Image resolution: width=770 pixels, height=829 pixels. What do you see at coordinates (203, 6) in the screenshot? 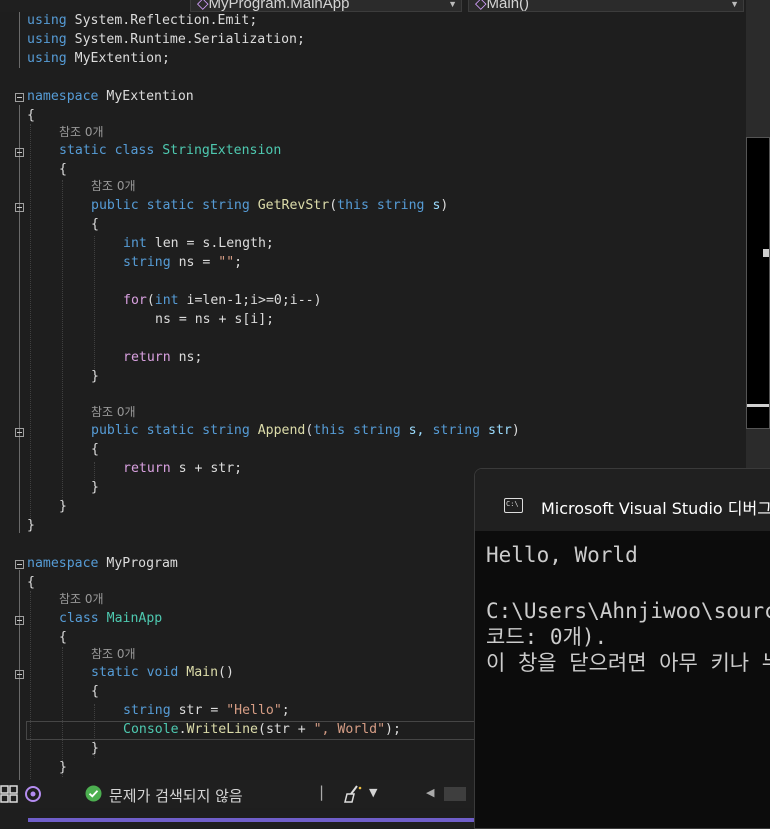
I see `class-icon: ◇` at bounding box center [203, 6].